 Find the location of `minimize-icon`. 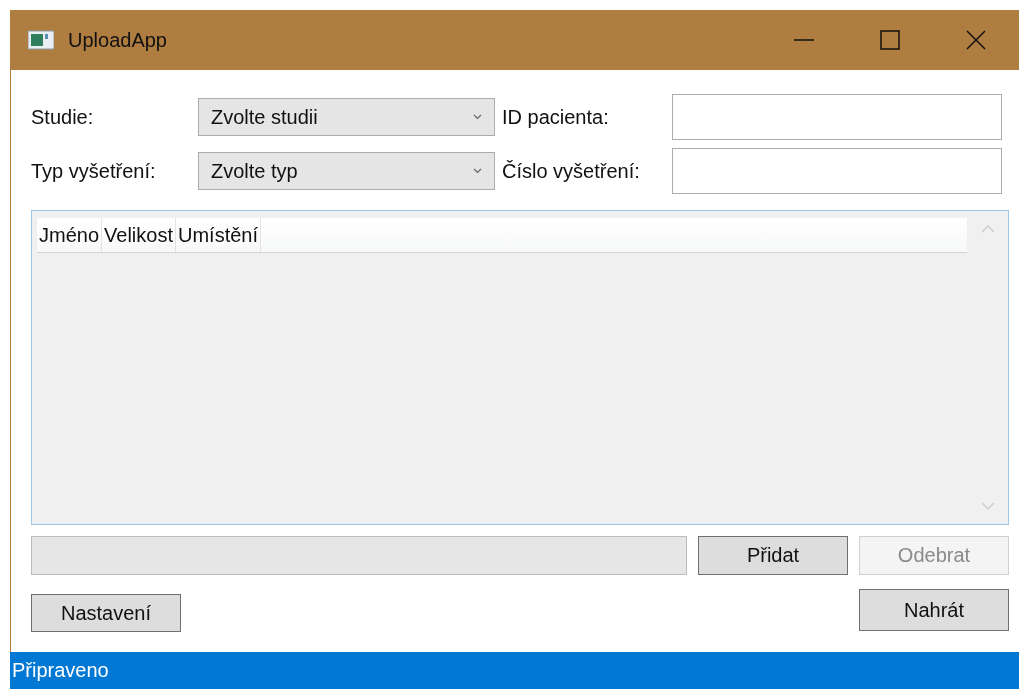

minimize-icon is located at coordinates (804, 40).